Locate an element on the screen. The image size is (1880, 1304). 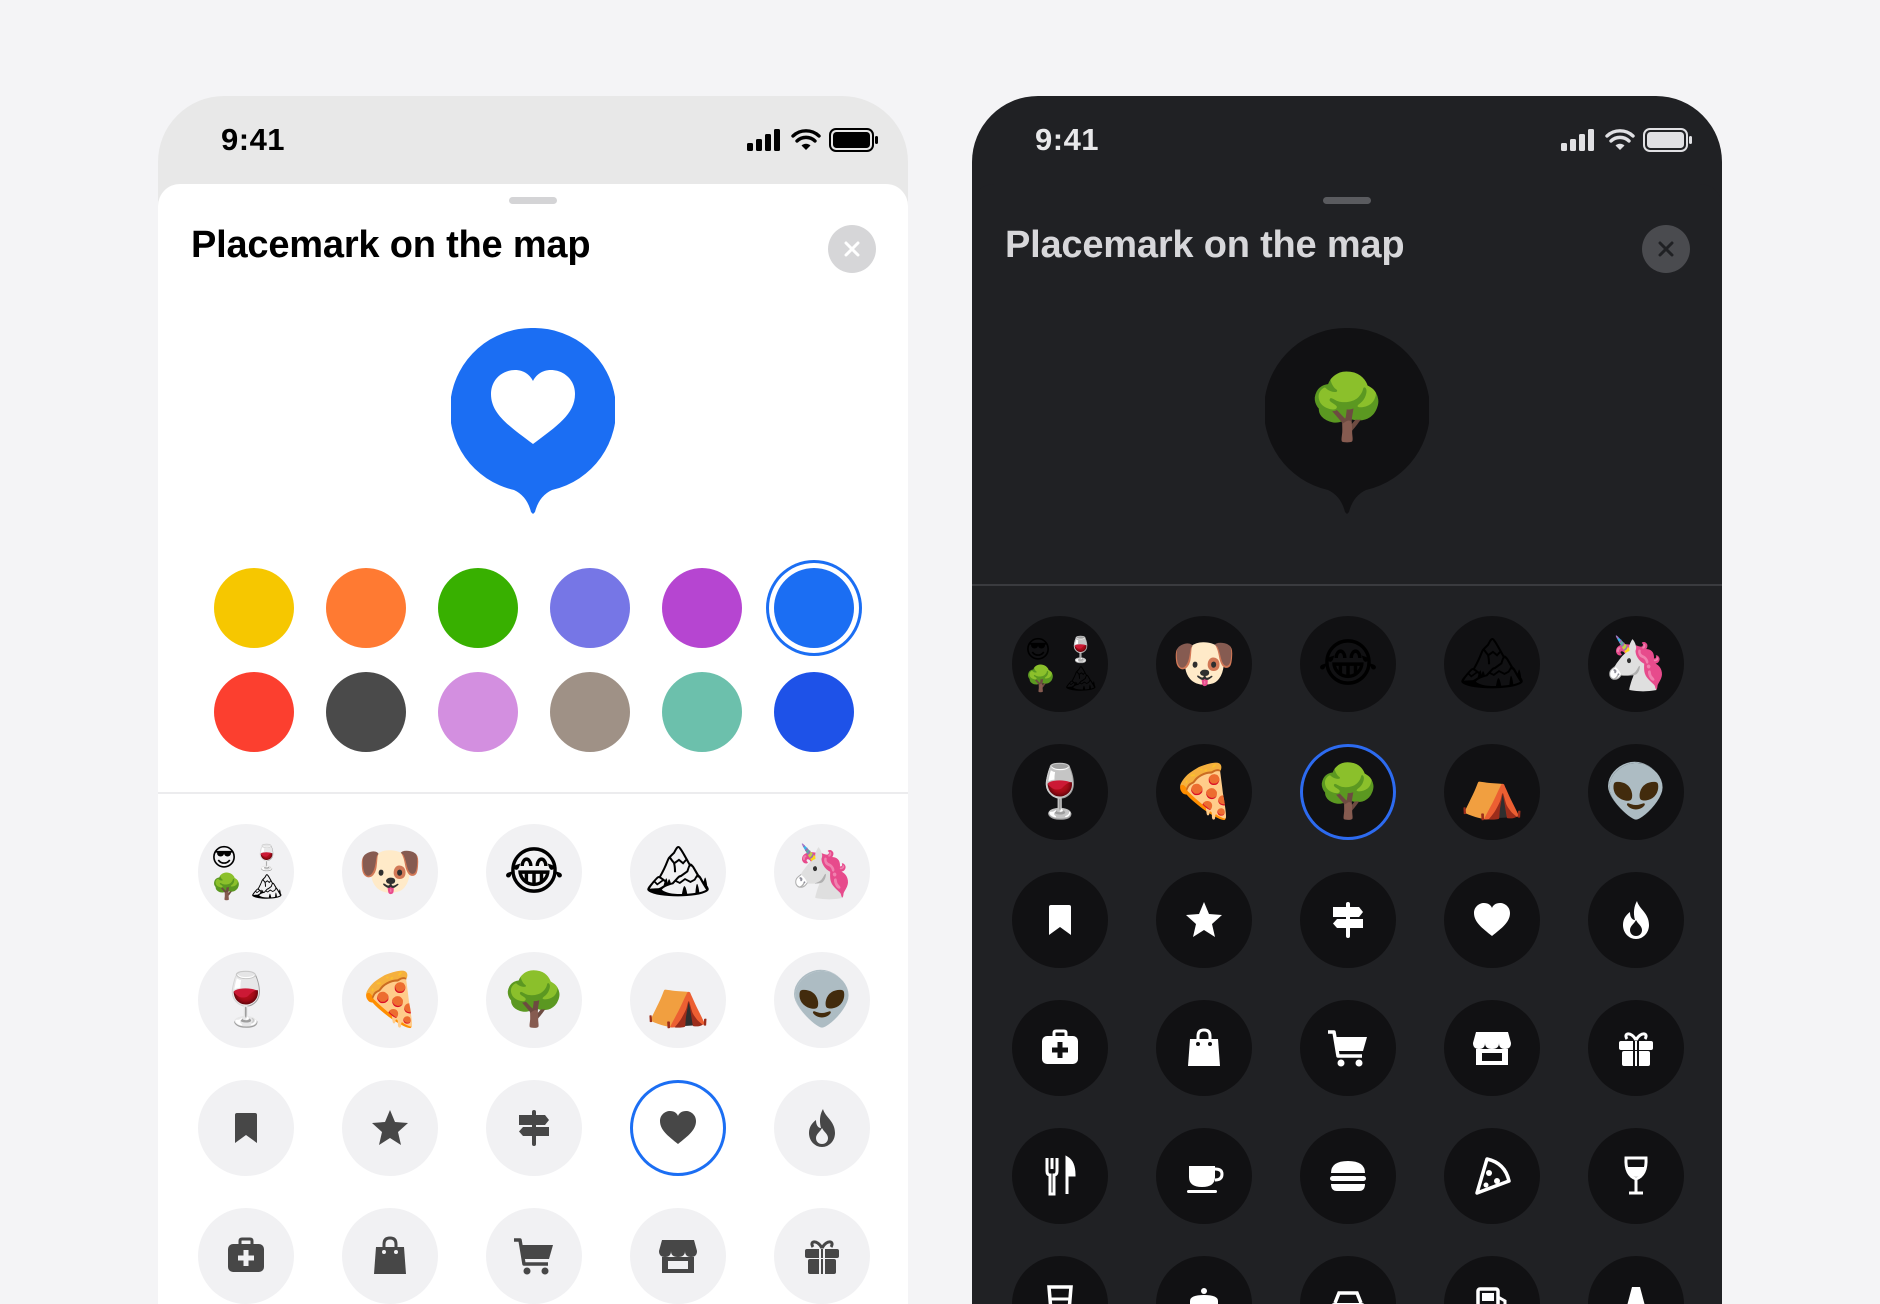
laughing-emoji: 😂 is located at coordinates (534, 872).